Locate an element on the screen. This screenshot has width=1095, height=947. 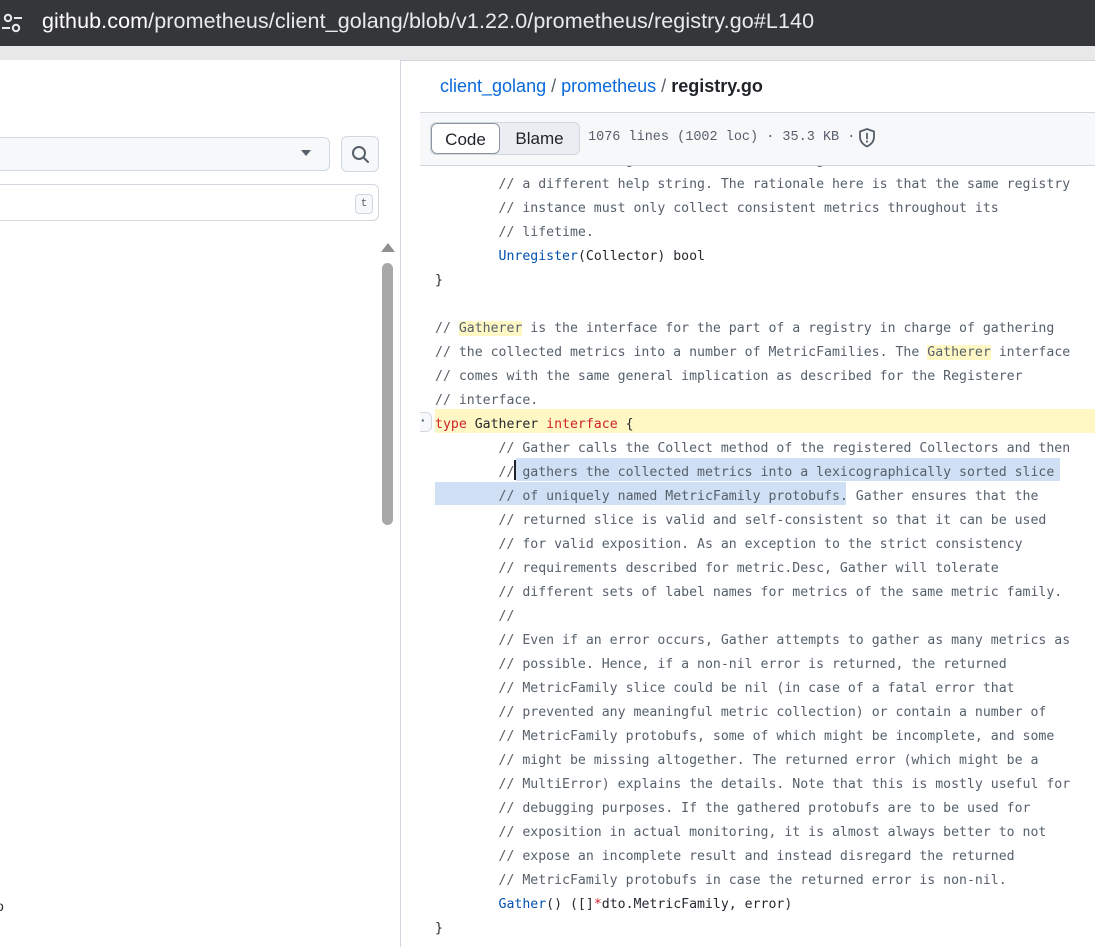
truncated-tree-item: o is located at coordinates (2, 906).